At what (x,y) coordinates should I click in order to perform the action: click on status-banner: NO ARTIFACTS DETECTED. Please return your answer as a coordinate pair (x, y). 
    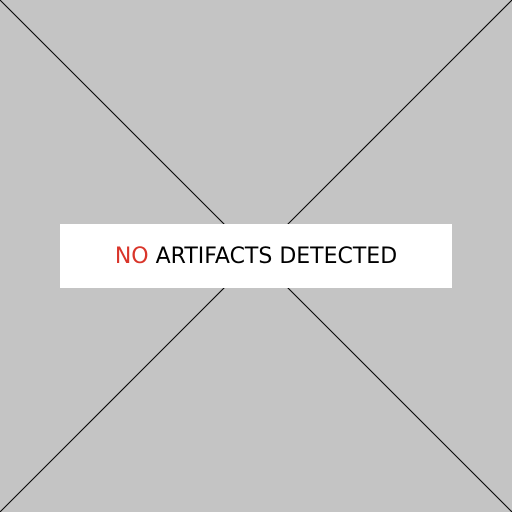
    Looking at the image, I should click on (256, 256).